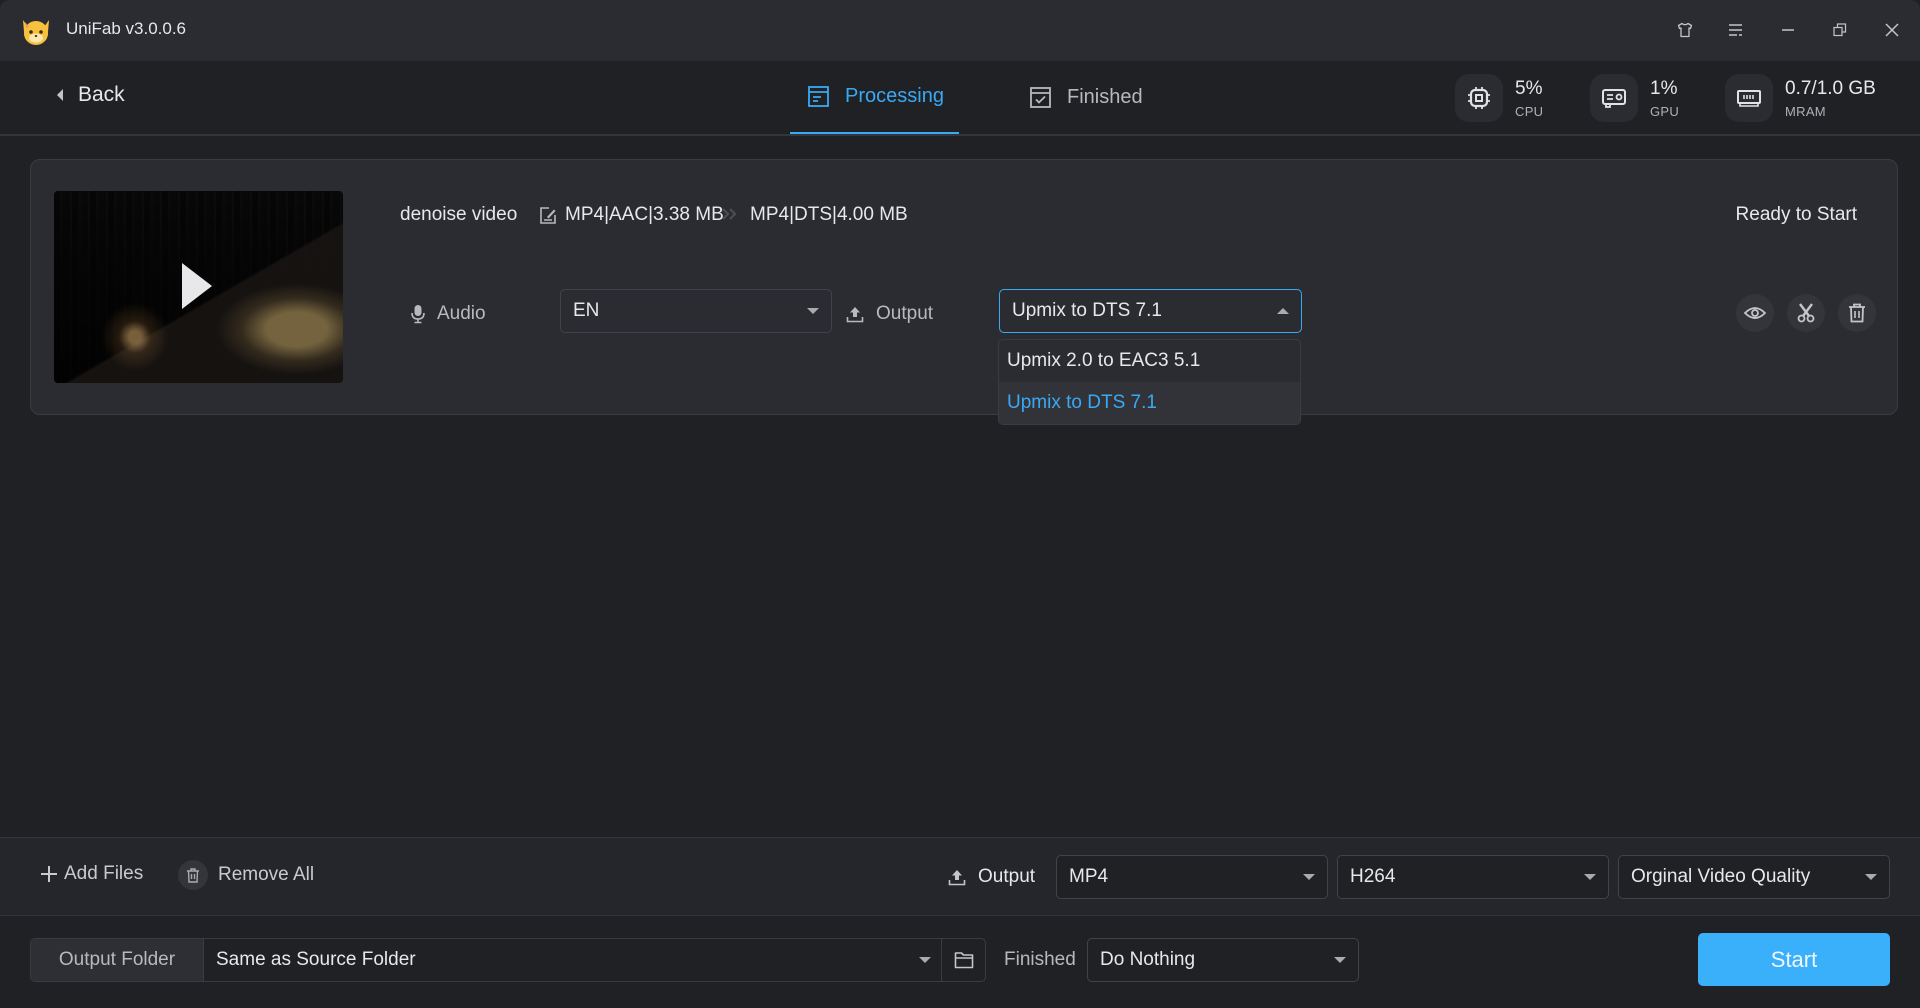 The width and height of the screenshot is (1920, 1008). What do you see at coordinates (1614, 98) in the screenshot?
I see `gpu-icon` at bounding box center [1614, 98].